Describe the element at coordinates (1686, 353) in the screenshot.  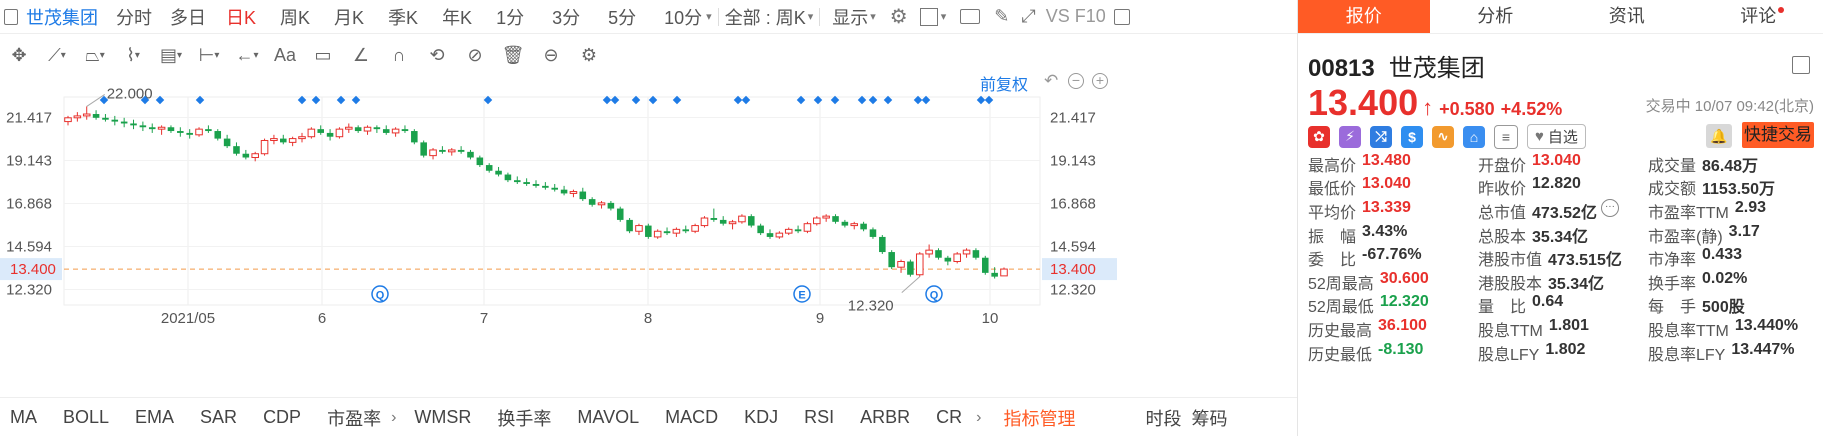
I see `stat-label: 股息率LFY` at that location.